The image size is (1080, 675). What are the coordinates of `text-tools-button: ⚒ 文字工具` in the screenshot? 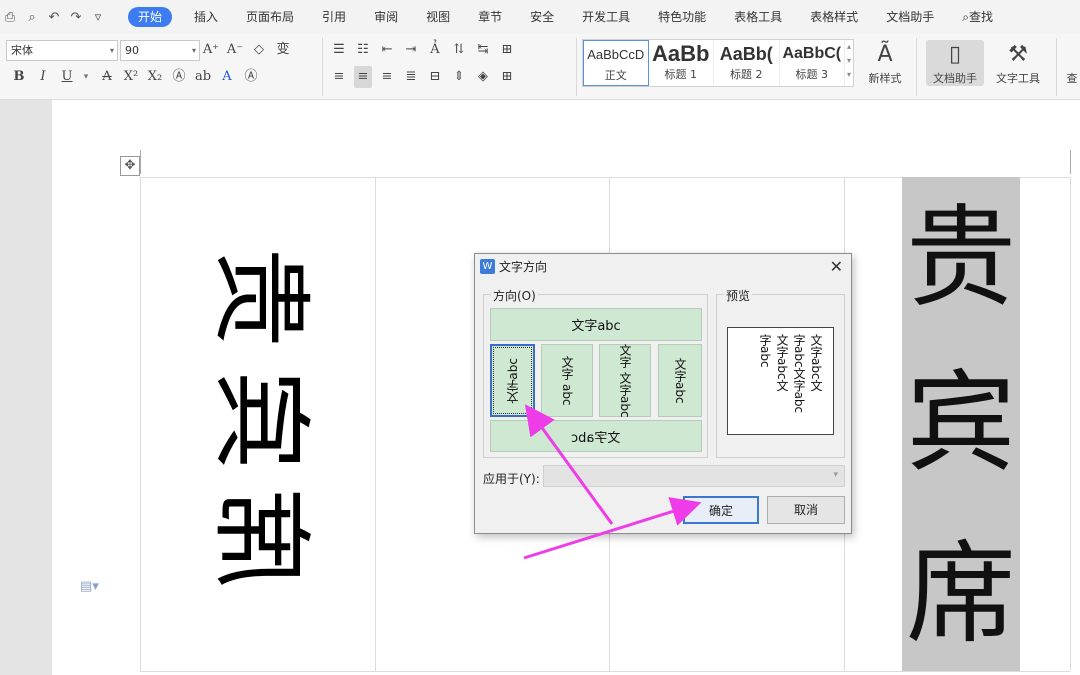 It's located at (1018, 63).